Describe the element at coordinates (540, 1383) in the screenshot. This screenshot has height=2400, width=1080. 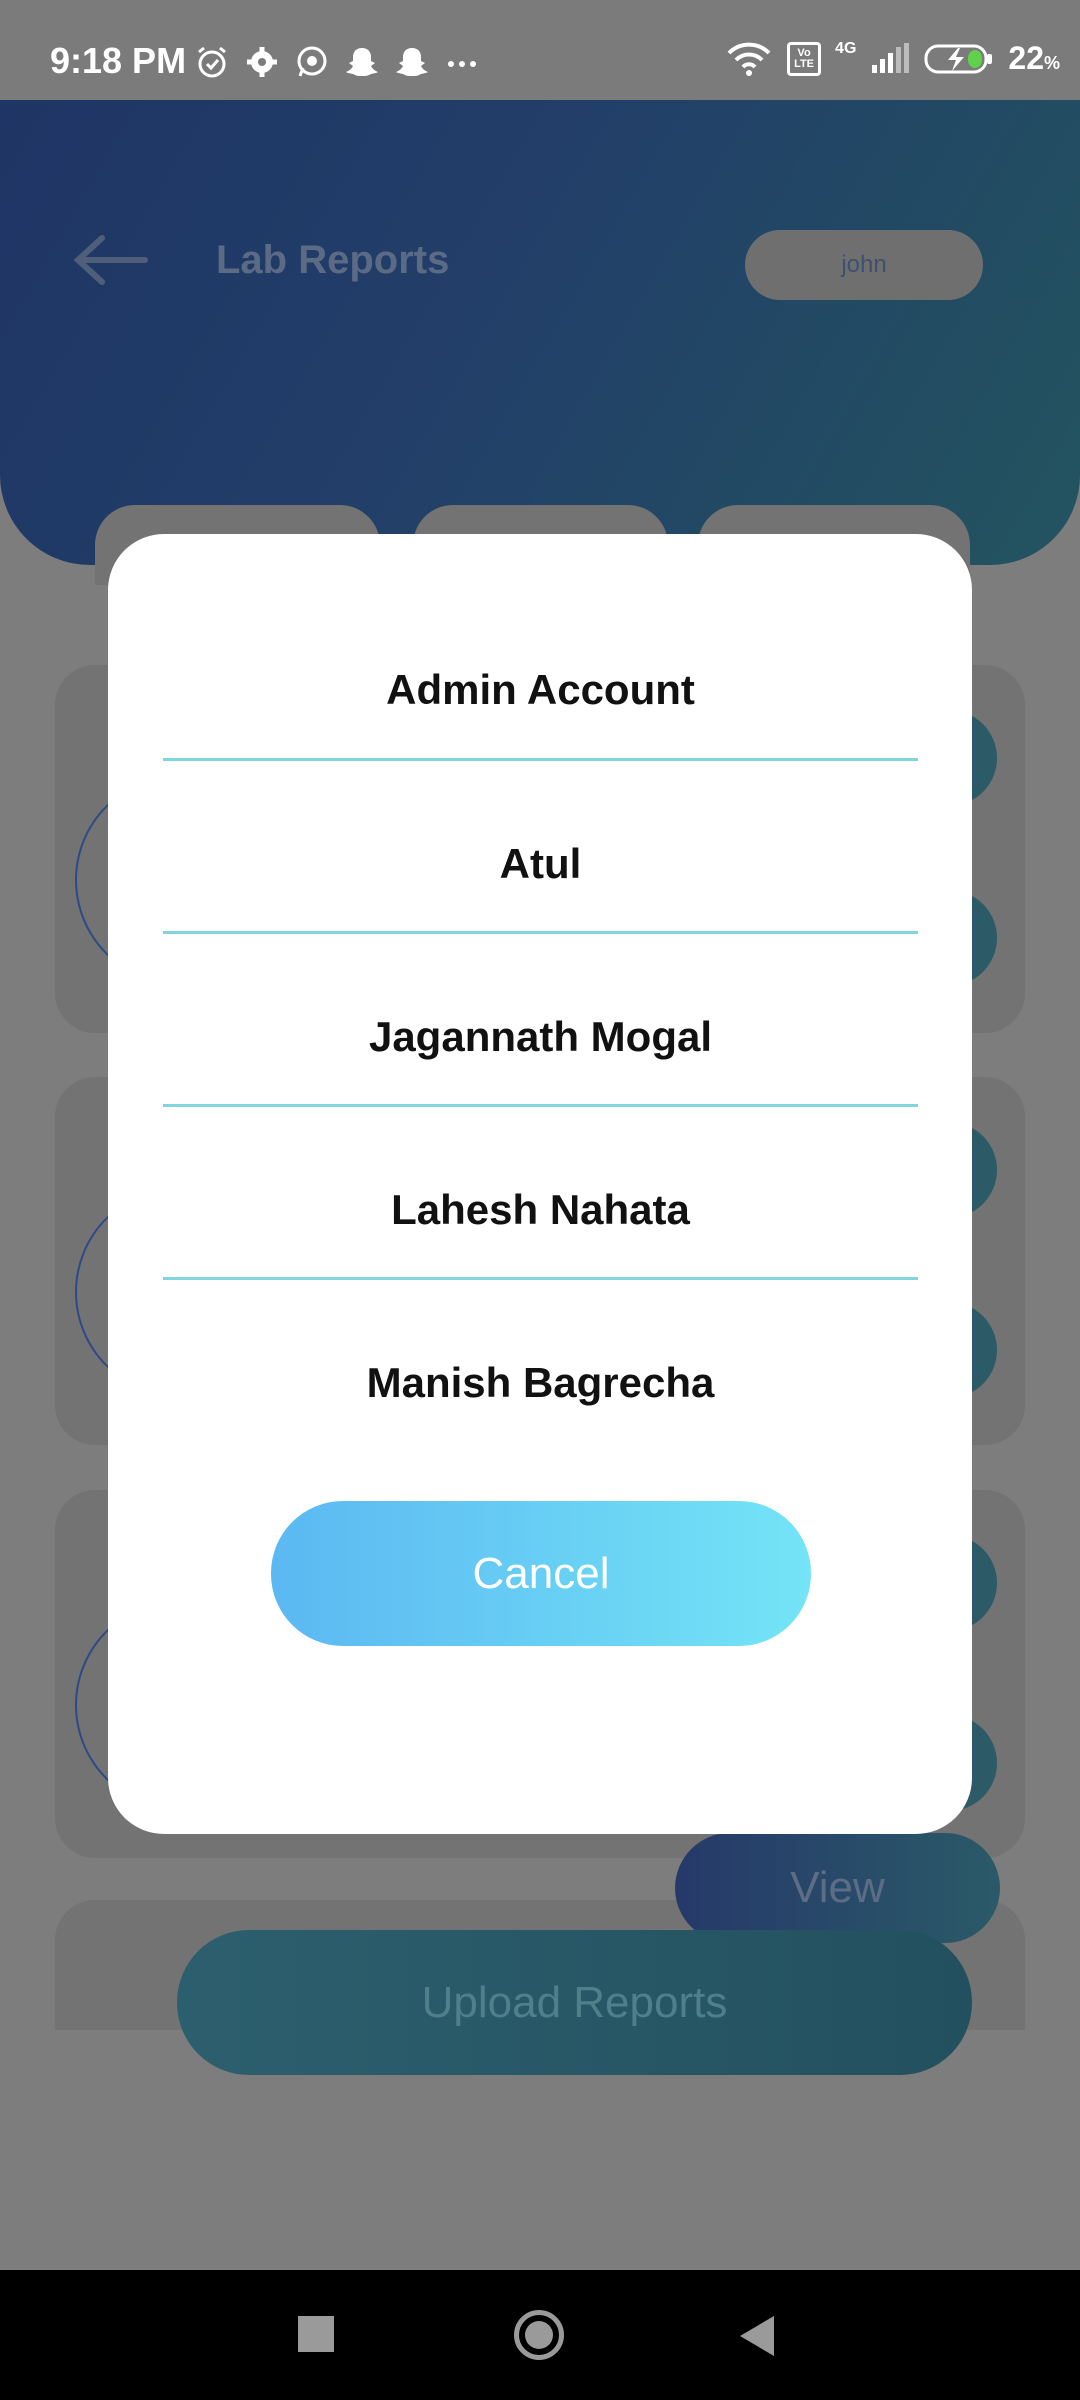
I see `account-option-manish-bagrecha: Manish Bagrecha` at that location.